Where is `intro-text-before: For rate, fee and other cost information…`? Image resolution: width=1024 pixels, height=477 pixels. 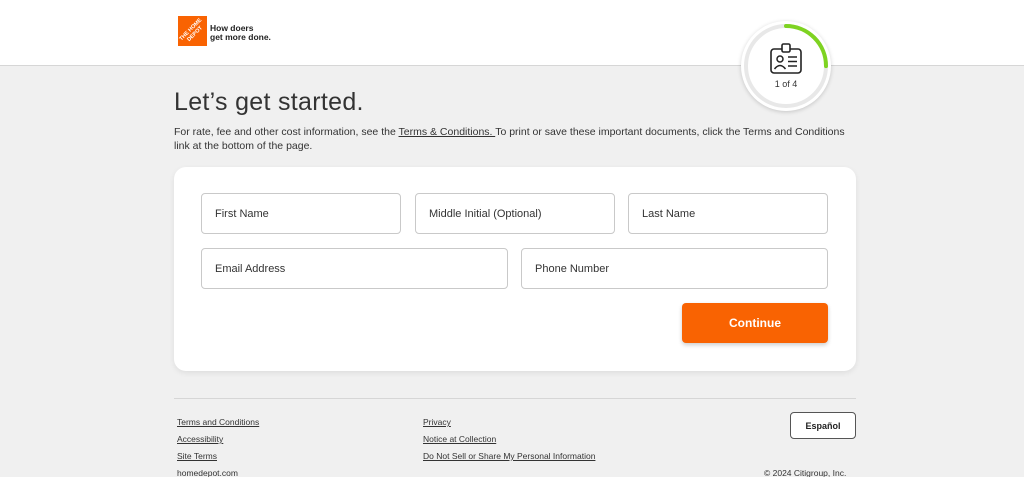 intro-text-before: For rate, fee and other cost information… is located at coordinates (286, 132).